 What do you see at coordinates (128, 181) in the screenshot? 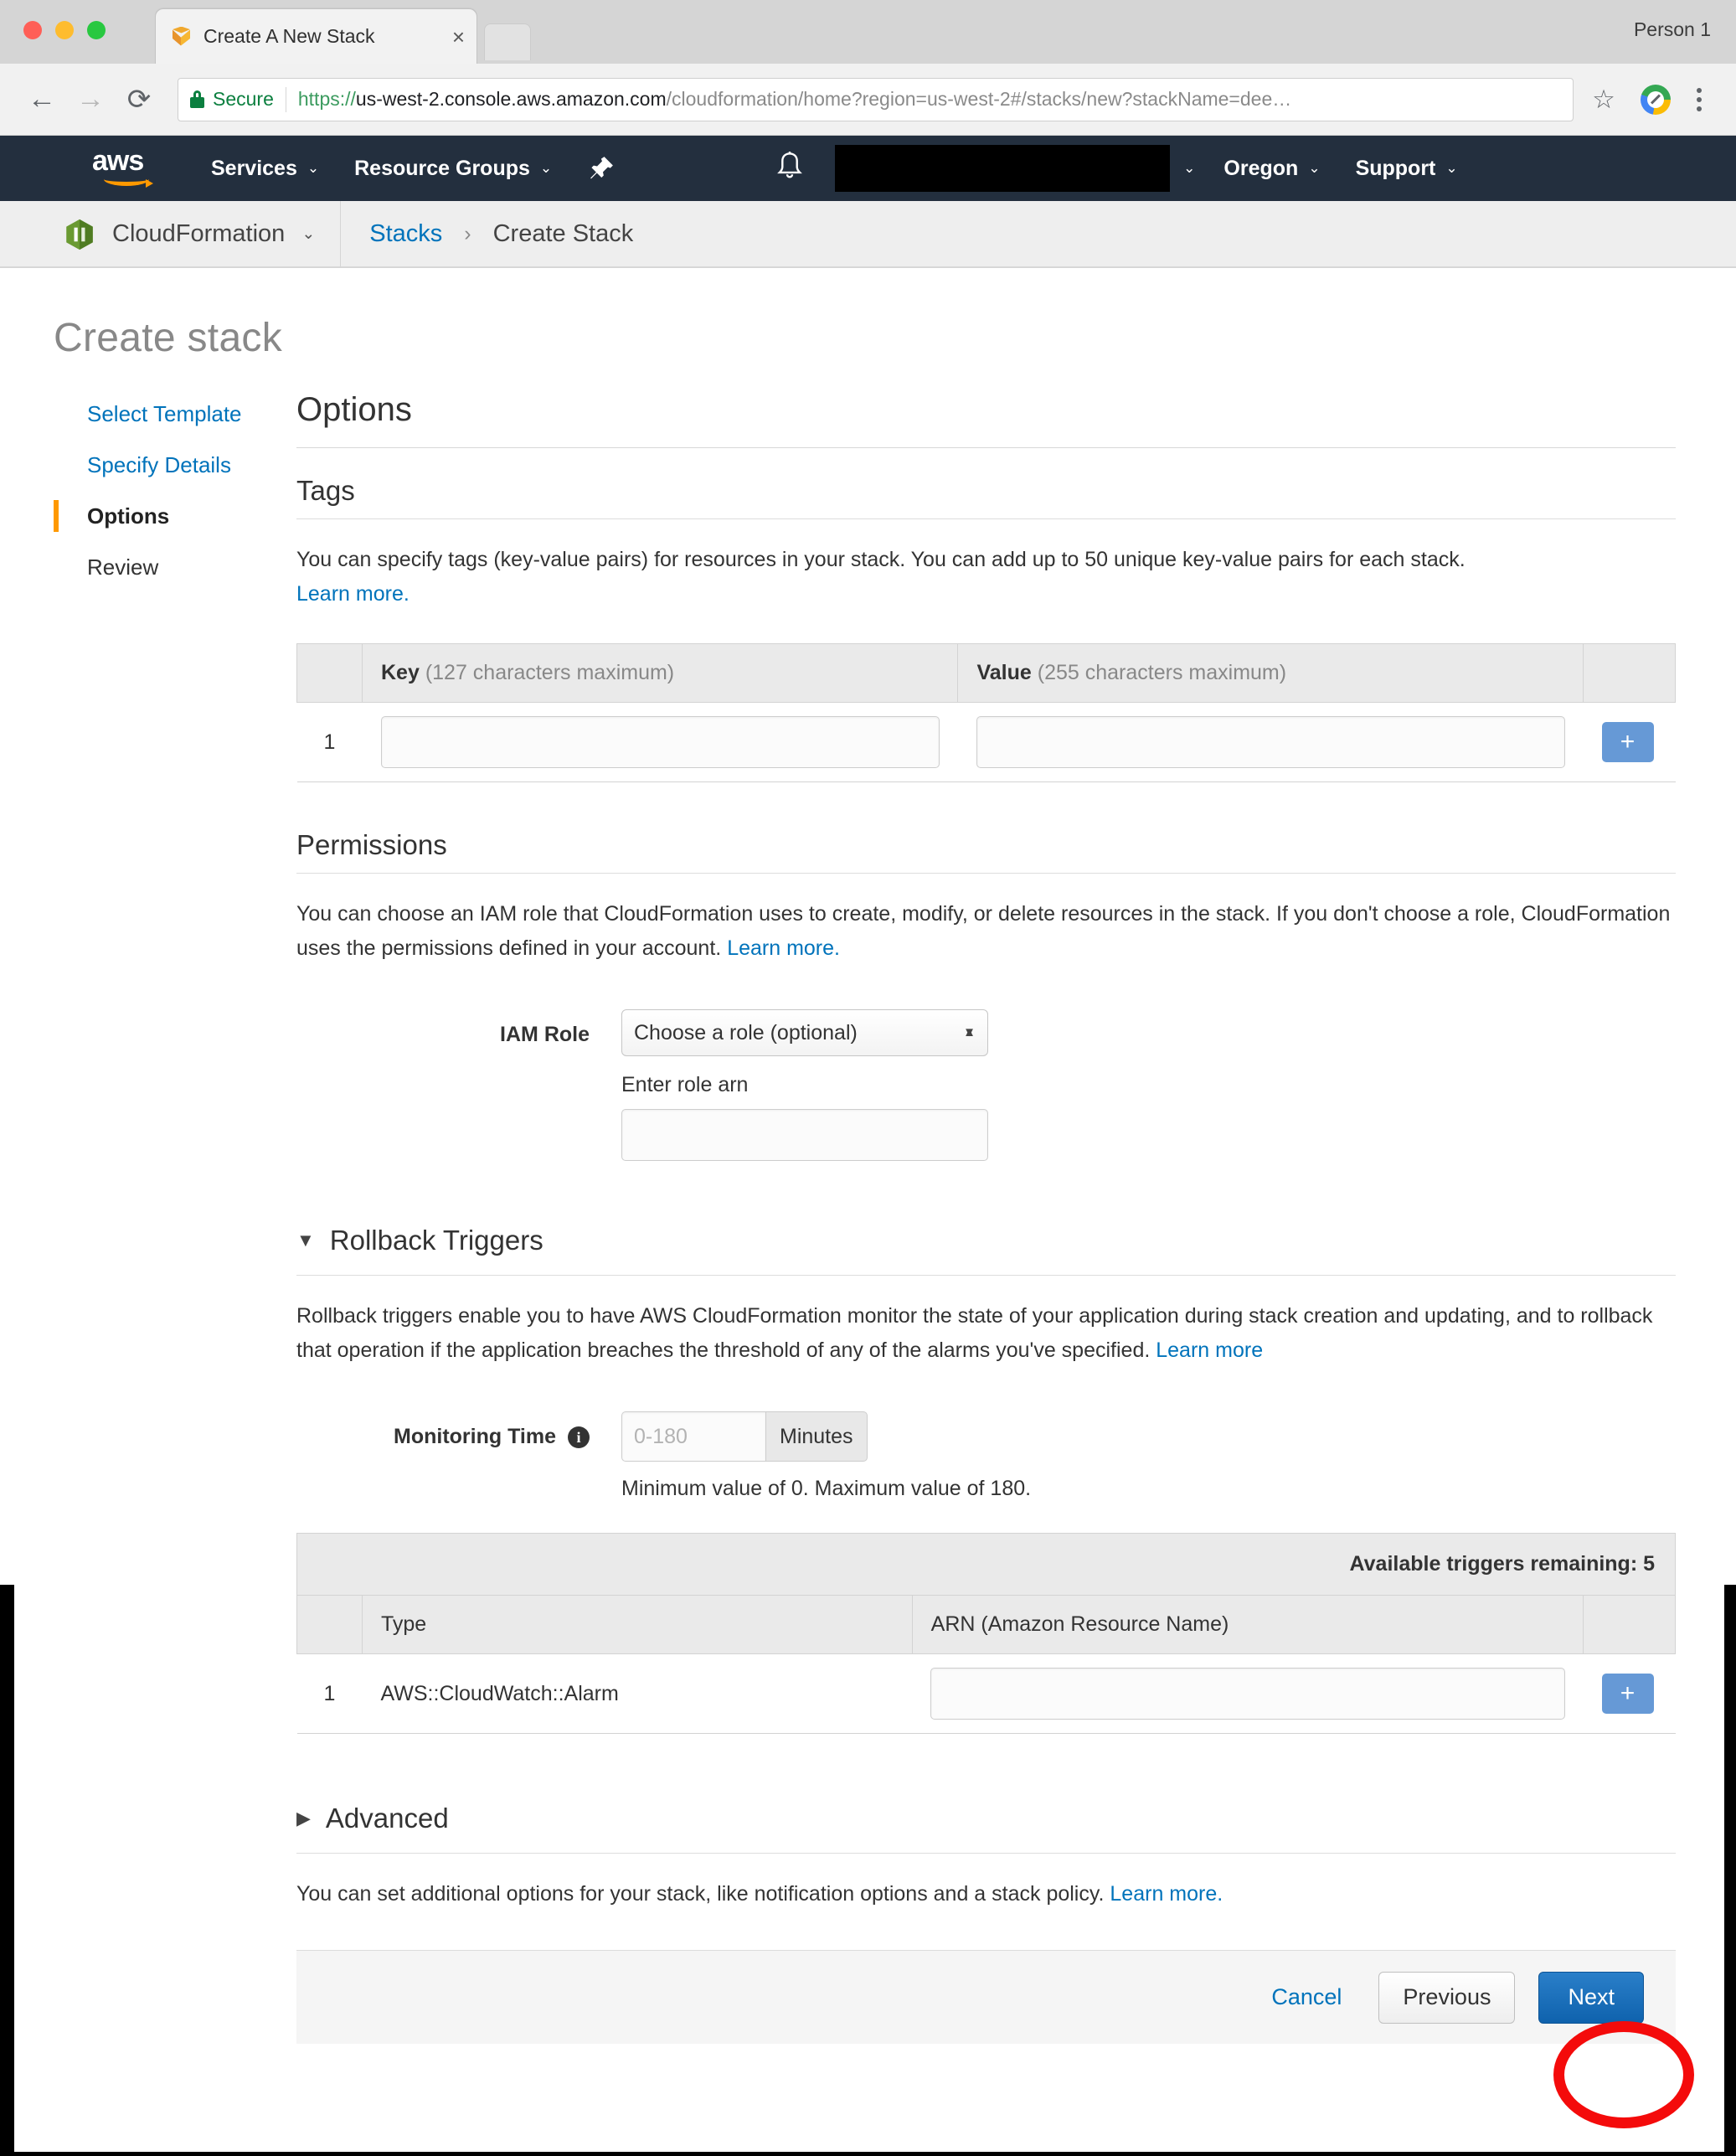
I see `aws-smile-icon` at bounding box center [128, 181].